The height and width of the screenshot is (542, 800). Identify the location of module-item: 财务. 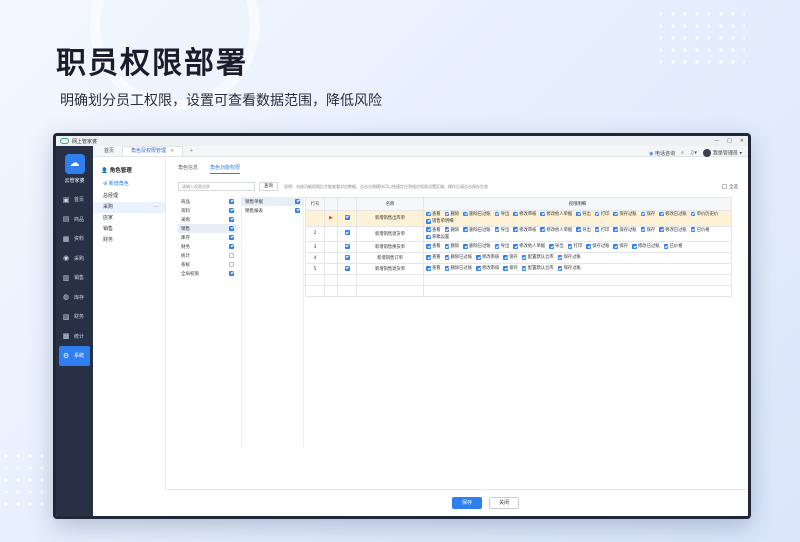
(207, 246).